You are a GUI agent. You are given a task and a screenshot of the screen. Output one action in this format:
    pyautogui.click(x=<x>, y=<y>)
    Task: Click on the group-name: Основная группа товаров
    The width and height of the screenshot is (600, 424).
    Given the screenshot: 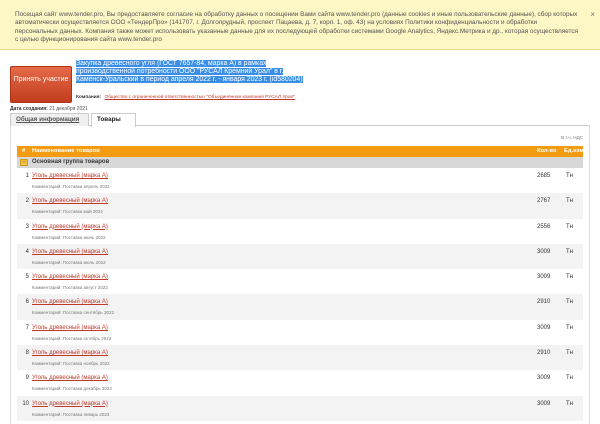 What is the action you would take?
    pyautogui.click(x=71, y=162)
    